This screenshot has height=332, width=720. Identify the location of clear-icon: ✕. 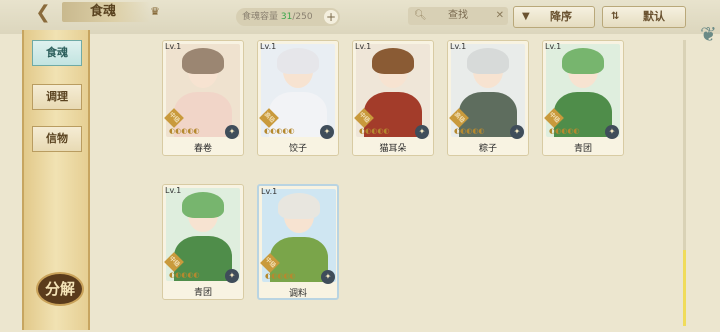
(500, 16).